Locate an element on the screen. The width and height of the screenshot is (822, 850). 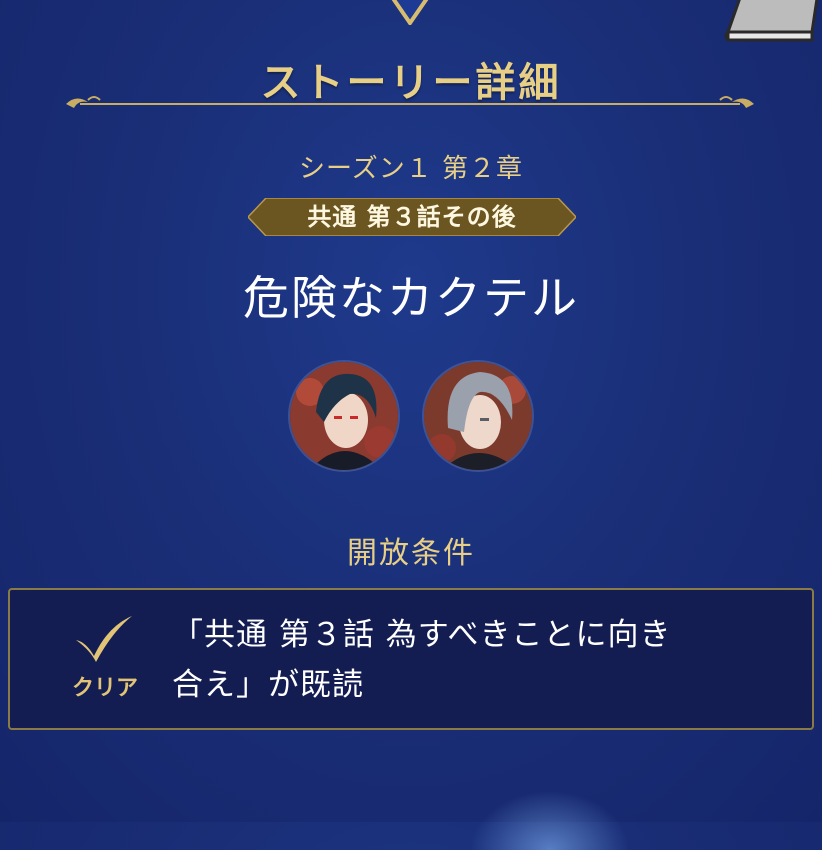
clear-status-label: クリア is located at coordinates (104, 688).